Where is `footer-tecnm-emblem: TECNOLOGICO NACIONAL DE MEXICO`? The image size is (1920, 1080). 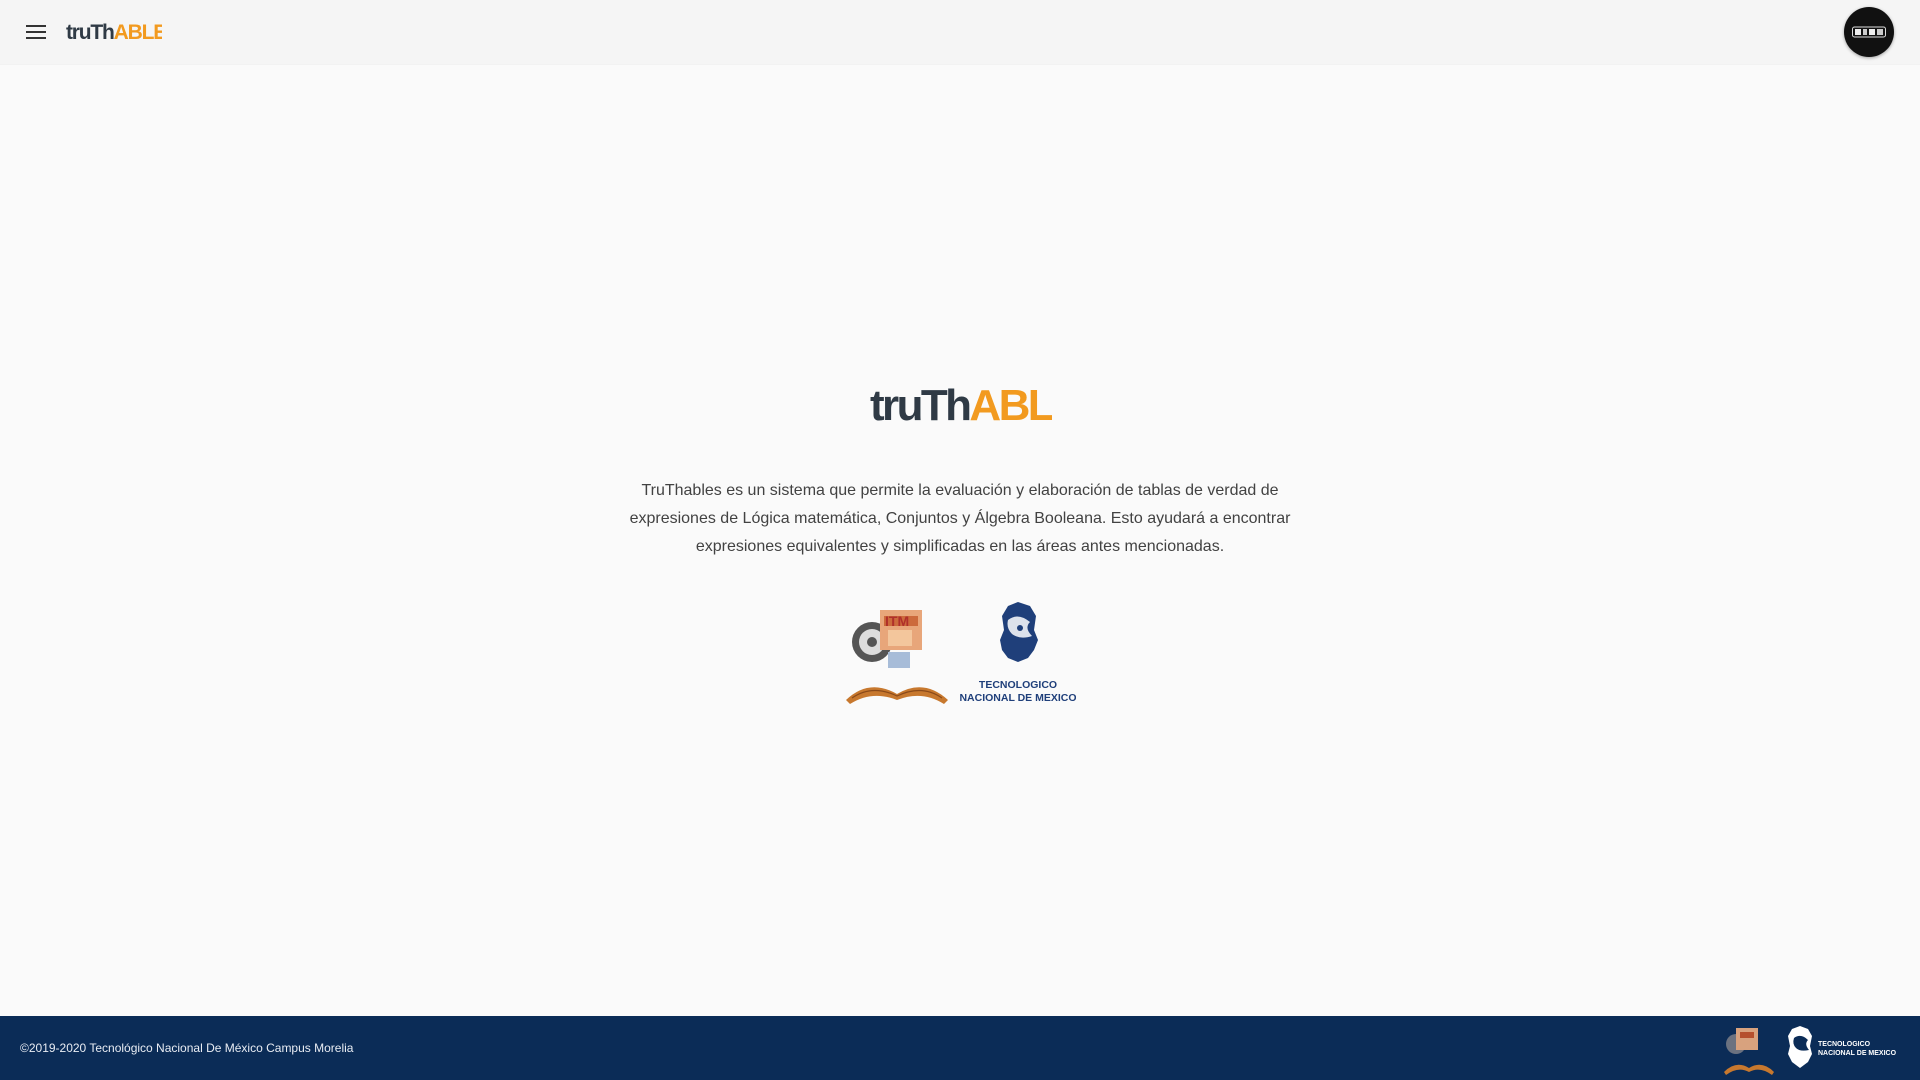
footer-tecnm-emblem: TECNOLOGICO NACIONAL DE MEXICO is located at coordinates (1842, 1047).